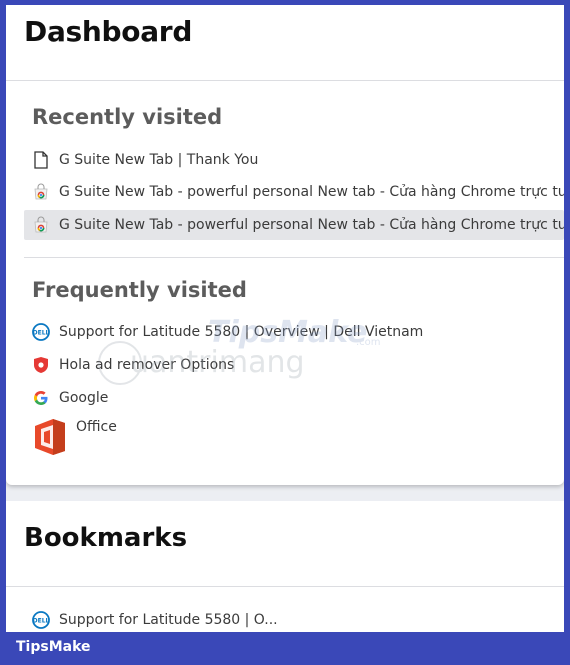 The height and width of the screenshot is (665, 570). What do you see at coordinates (96, 427) in the screenshot?
I see `frequent-item-label: Office` at bounding box center [96, 427].